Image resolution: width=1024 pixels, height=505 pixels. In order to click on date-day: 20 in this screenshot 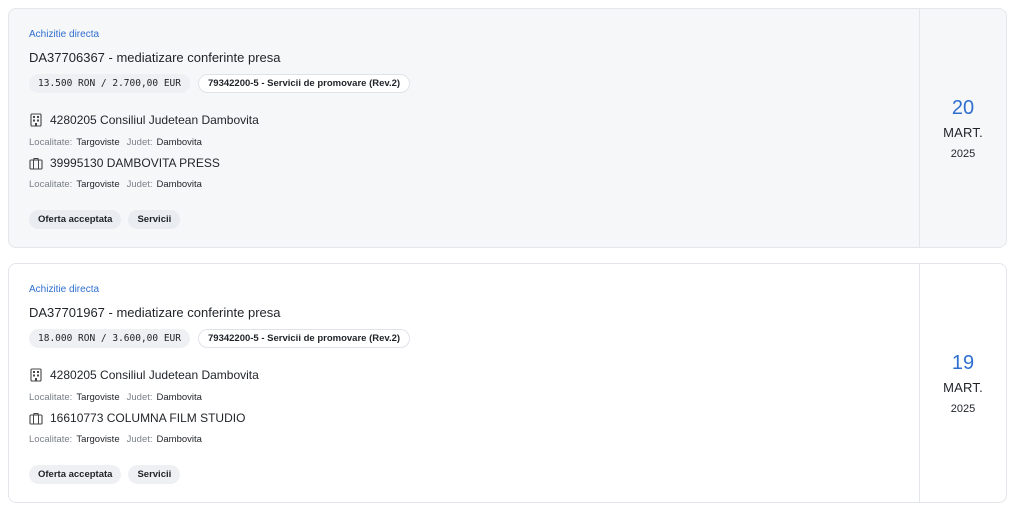, I will do `click(963, 108)`.